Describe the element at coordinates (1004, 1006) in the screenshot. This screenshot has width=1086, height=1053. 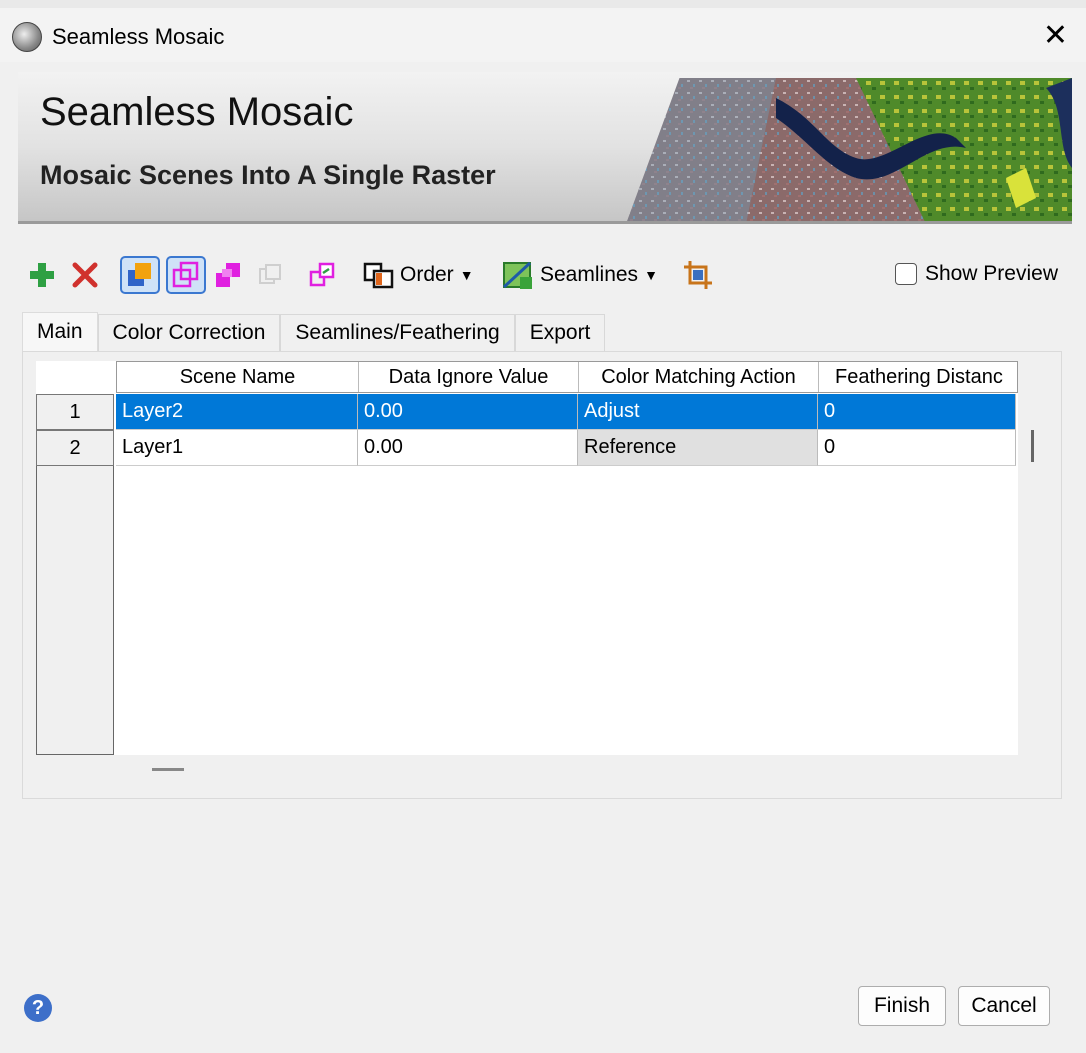
I see `cancel-button: Cancel` at that location.